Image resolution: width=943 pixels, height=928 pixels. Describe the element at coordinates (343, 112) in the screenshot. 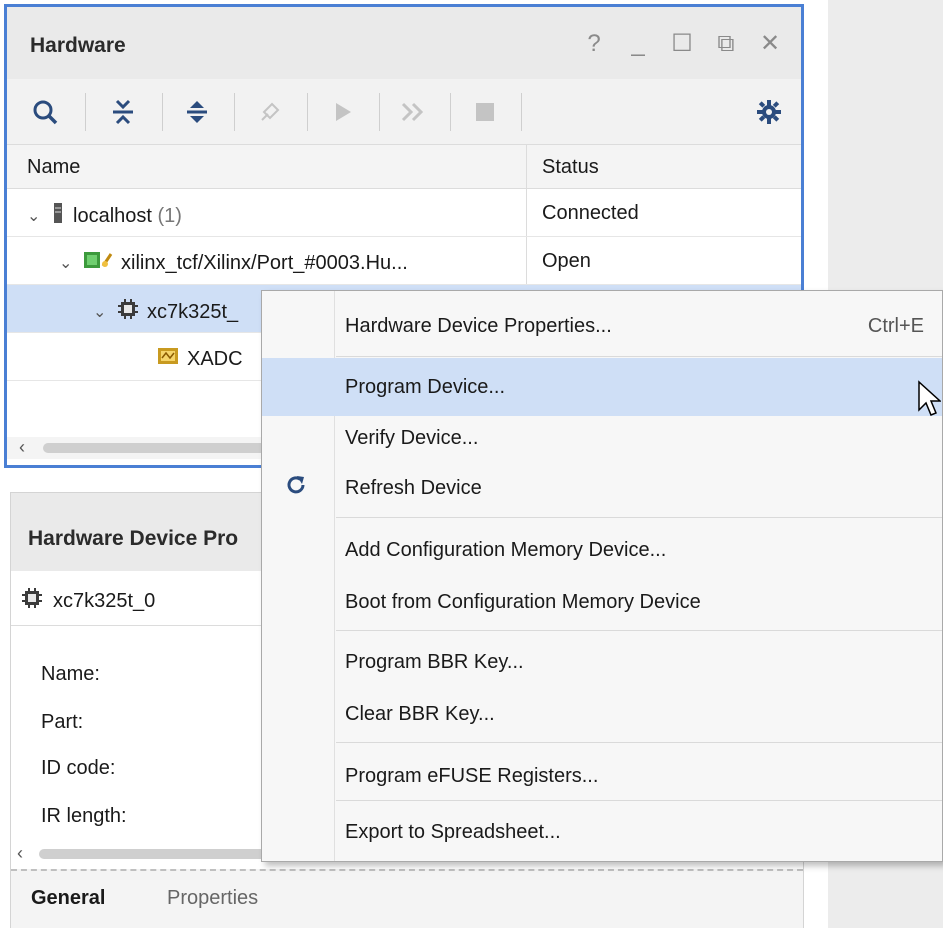

I see `run-icon` at that location.